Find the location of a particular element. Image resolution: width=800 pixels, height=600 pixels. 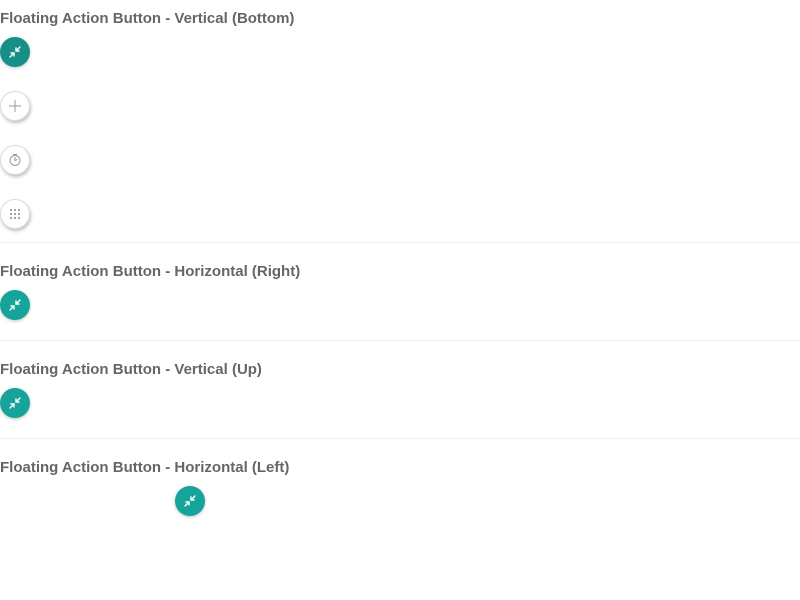

fab-main-button-horizontal-left is located at coordinates (190, 501).